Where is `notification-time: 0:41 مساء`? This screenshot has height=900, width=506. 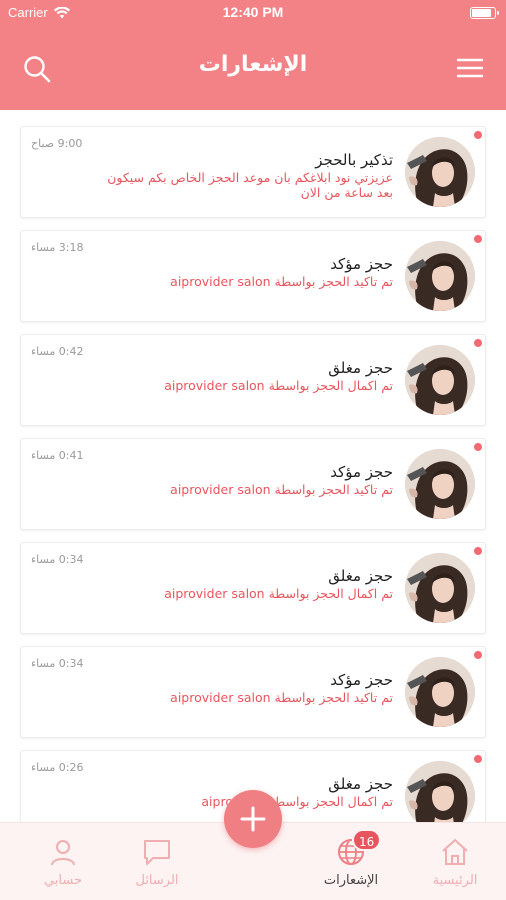 notification-time: 0:41 مساء is located at coordinates (57, 455).